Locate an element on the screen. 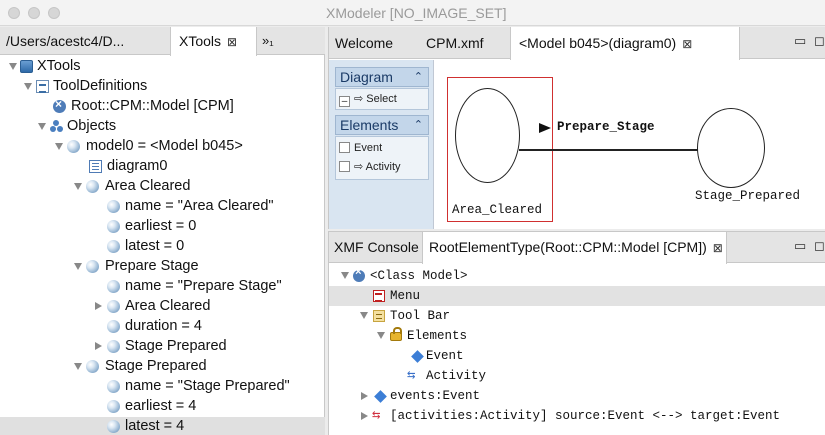 The height and width of the screenshot is (435, 825). tree-item-objects: Objects is located at coordinates (162, 126).